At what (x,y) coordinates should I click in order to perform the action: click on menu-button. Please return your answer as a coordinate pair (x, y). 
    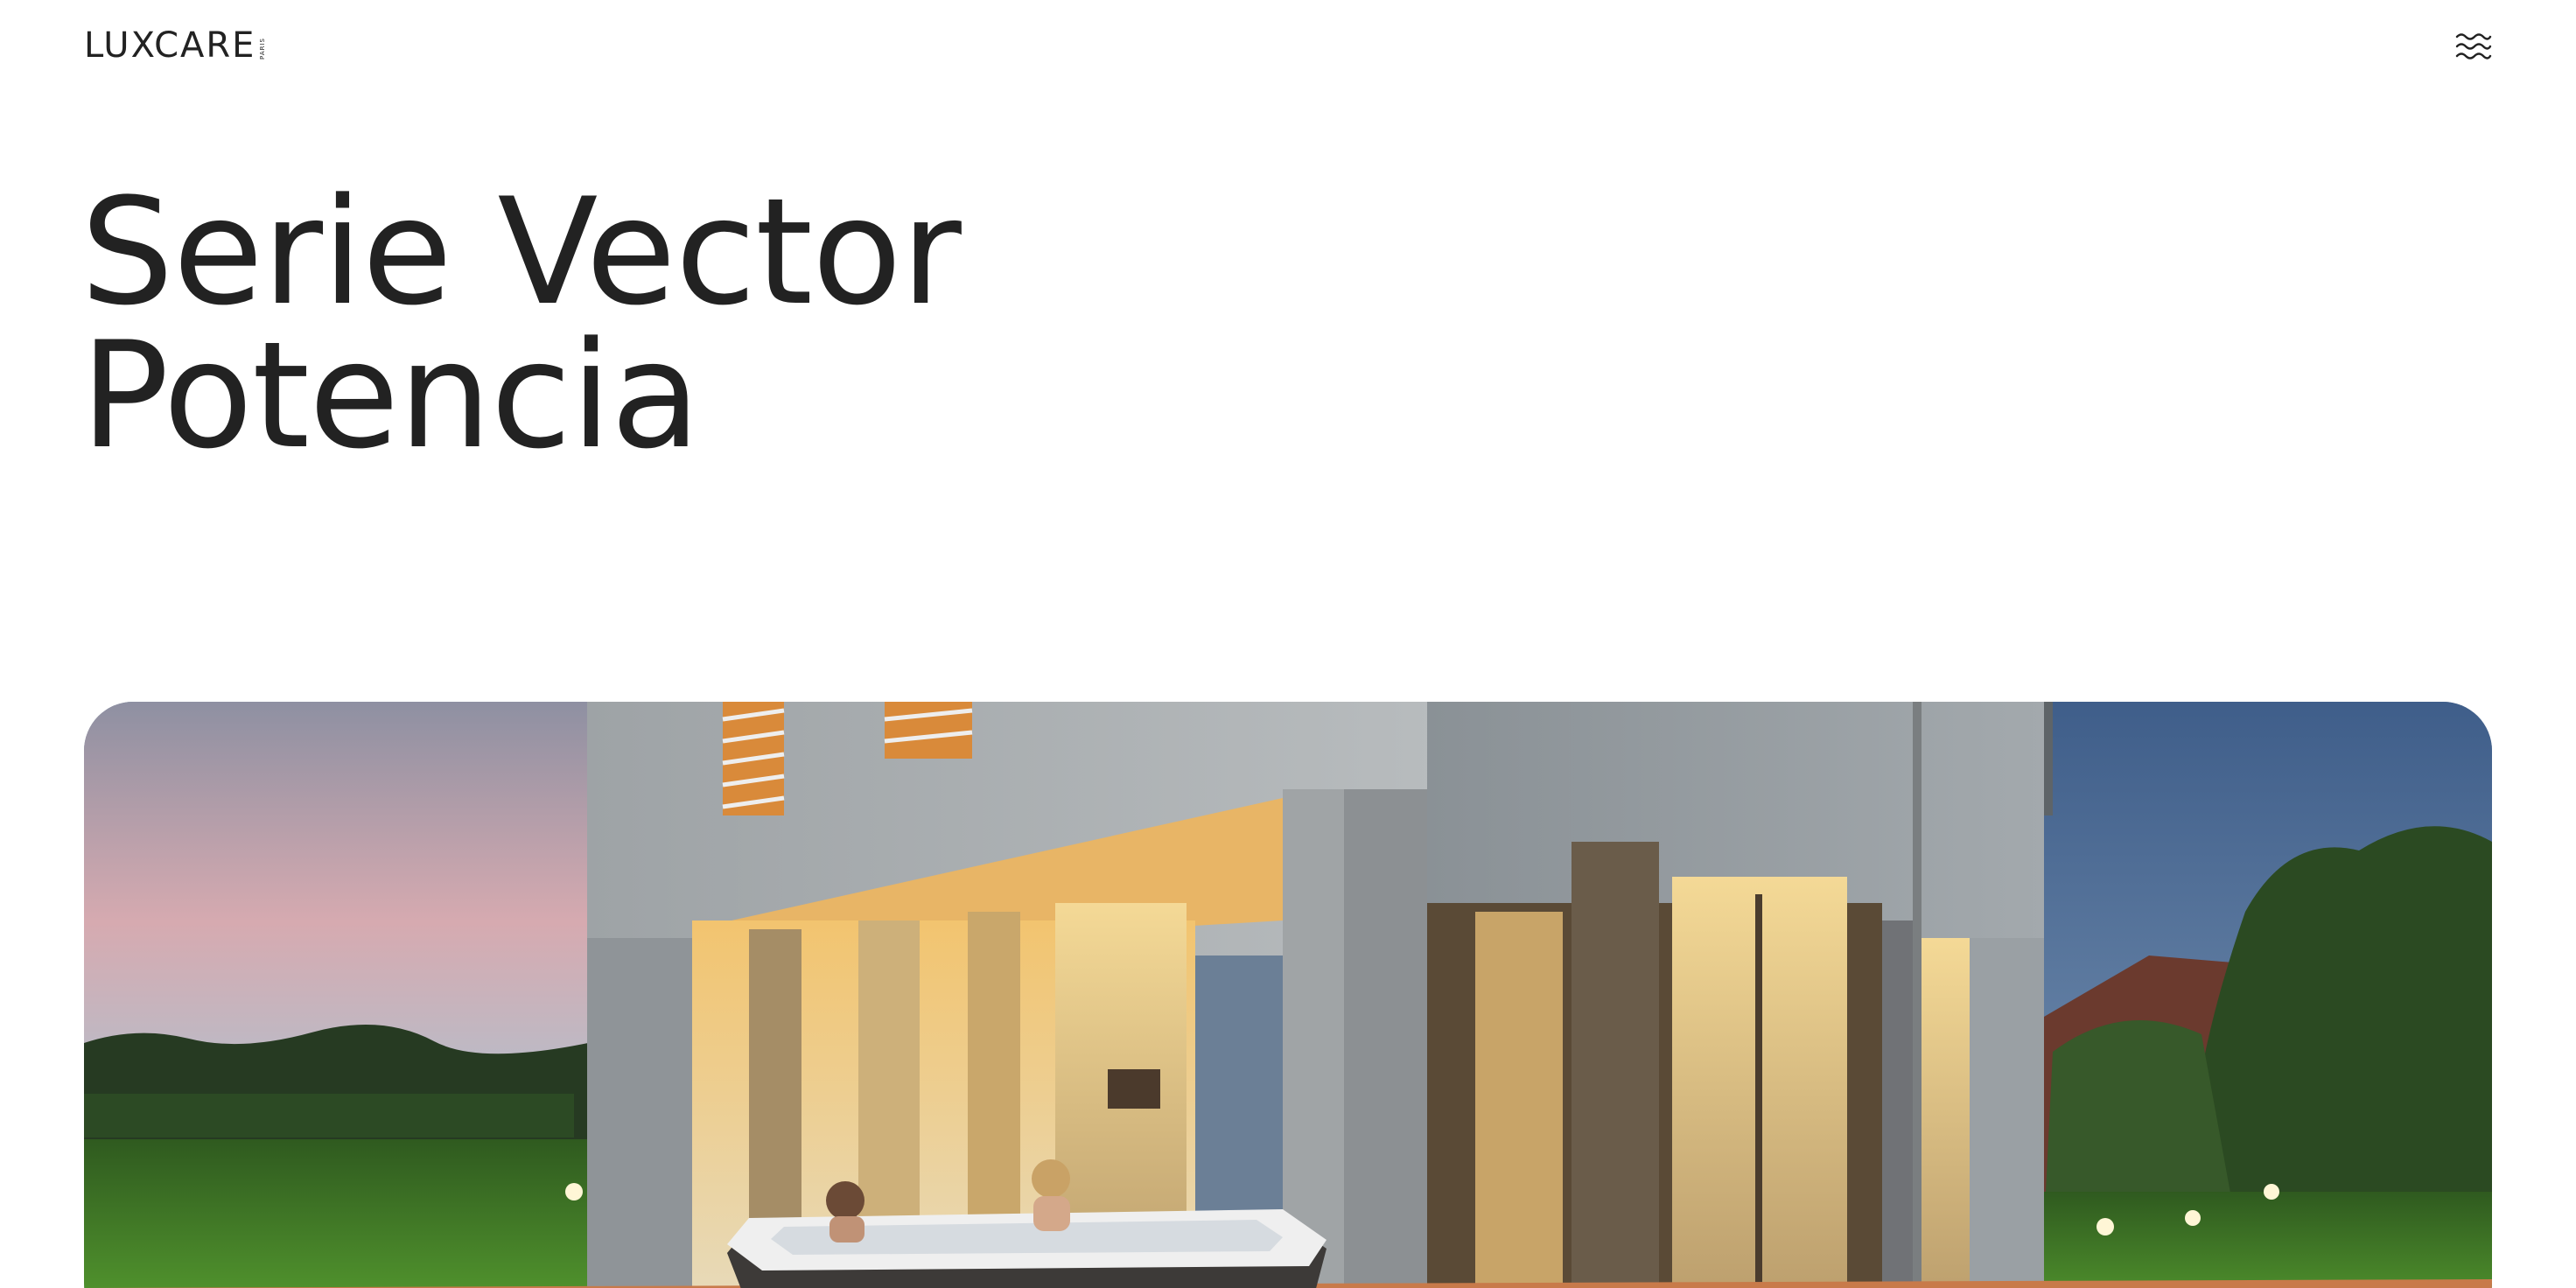
    Looking at the image, I should click on (2473, 46).